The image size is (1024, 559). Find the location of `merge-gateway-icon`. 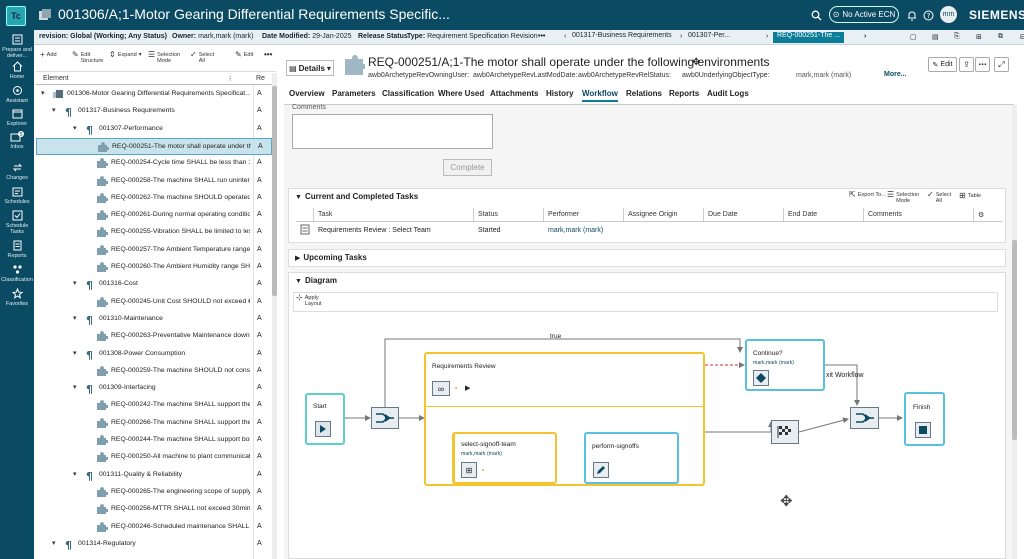

merge-gateway-icon is located at coordinates (864, 418).